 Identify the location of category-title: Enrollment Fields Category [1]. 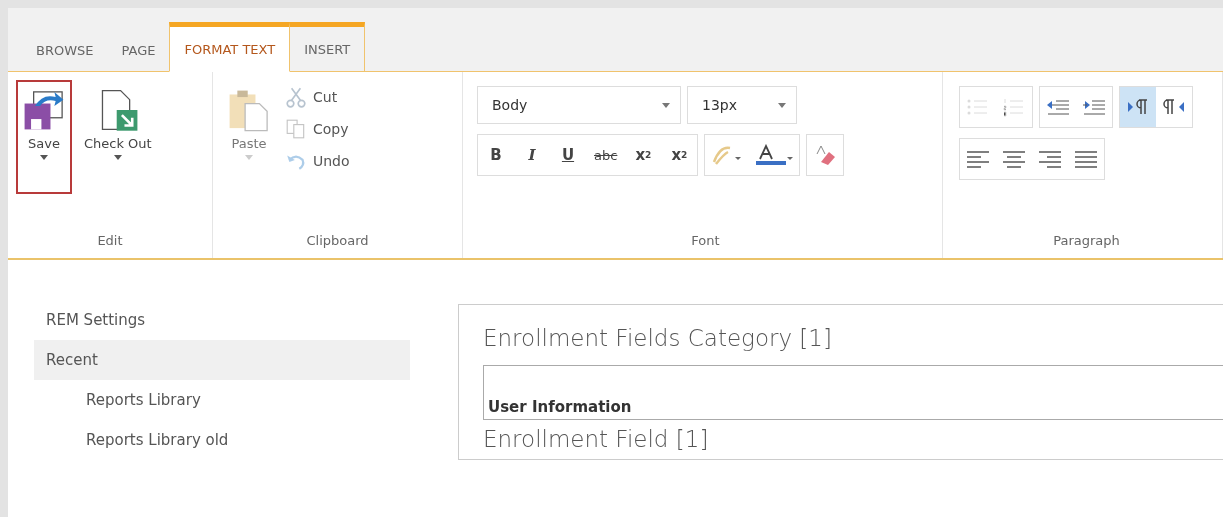
(658, 338).